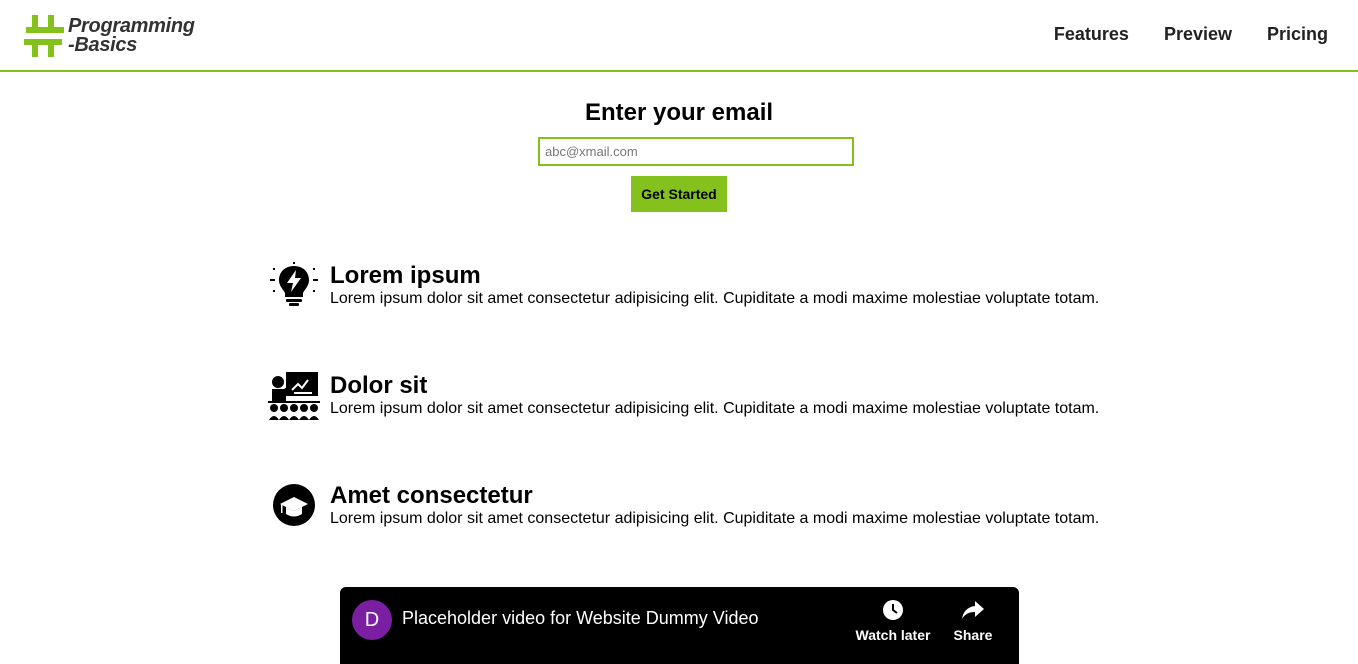 The height and width of the screenshot is (664, 1358). Describe the element at coordinates (294, 398) in the screenshot. I see `classroom-icon` at that location.